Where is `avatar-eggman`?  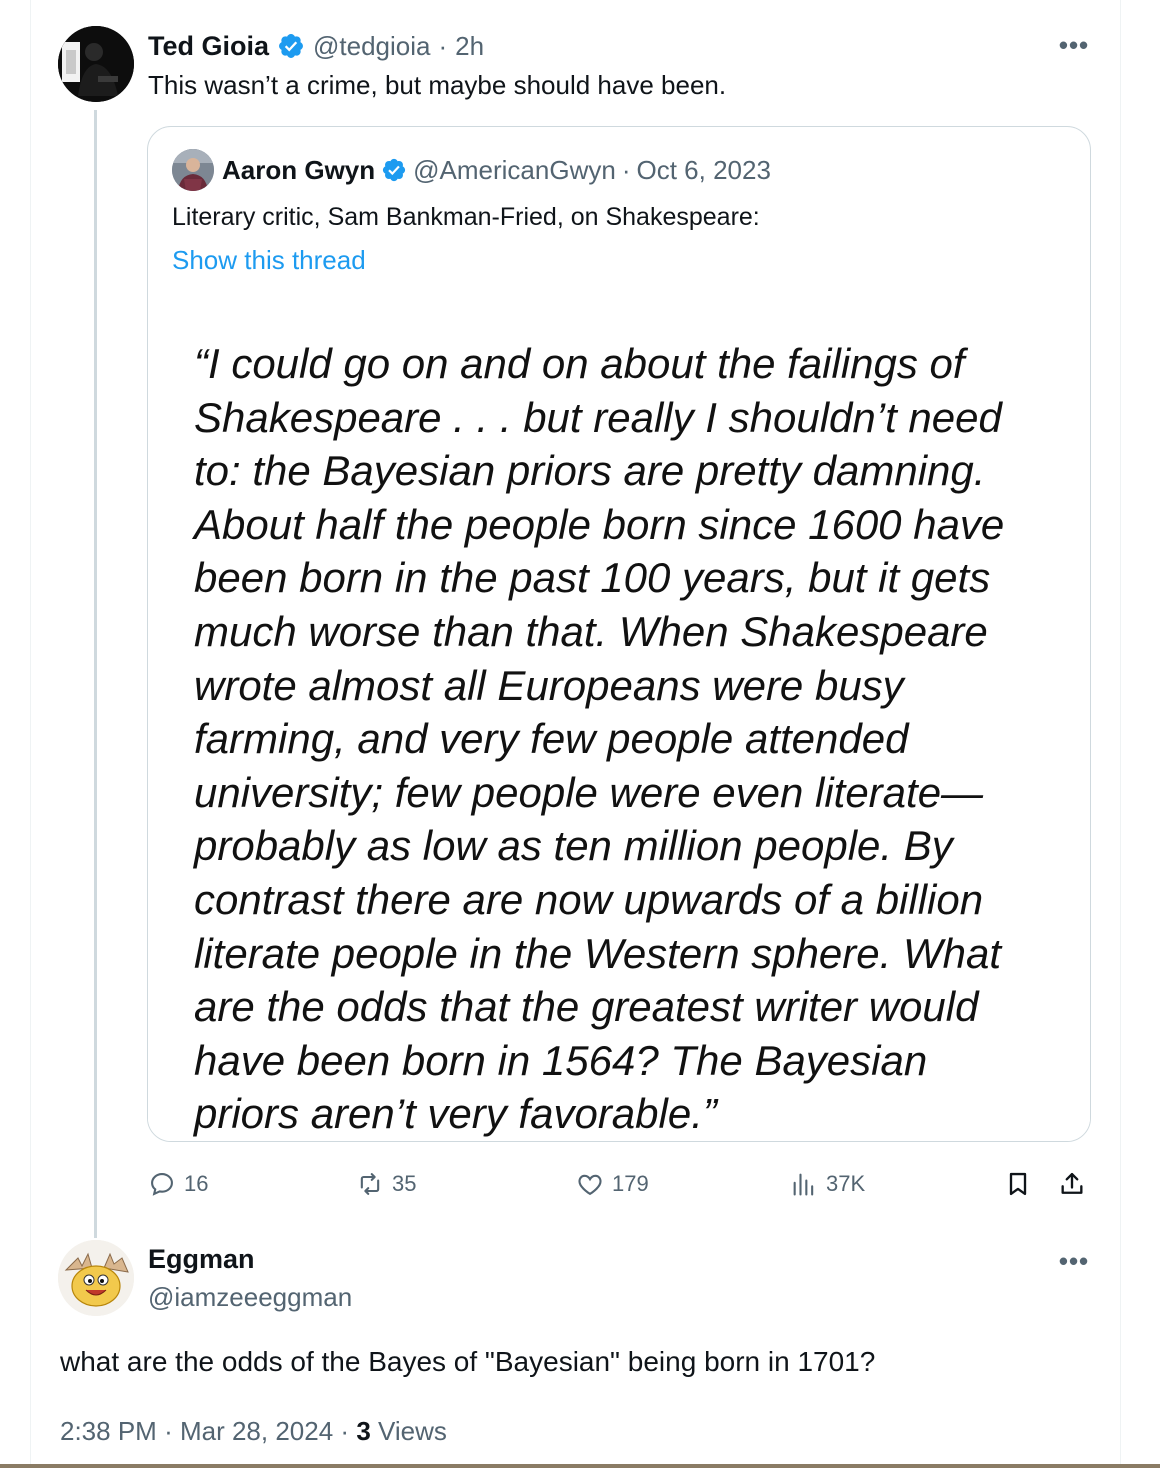
avatar-eggman is located at coordinates (96, 1278).